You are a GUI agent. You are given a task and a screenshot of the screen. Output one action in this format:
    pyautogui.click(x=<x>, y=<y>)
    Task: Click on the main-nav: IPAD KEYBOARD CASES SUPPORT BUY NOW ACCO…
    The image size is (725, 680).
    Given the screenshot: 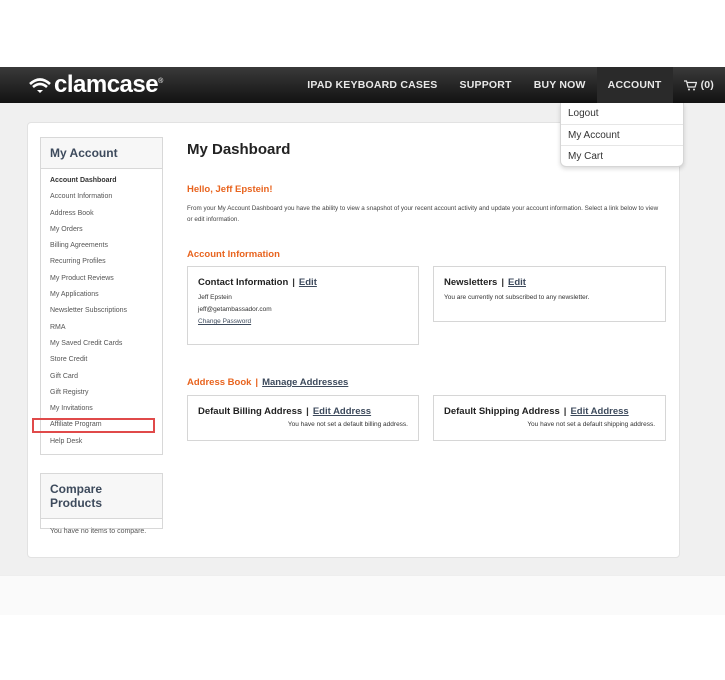 What is the action you would take?
    pyautogui.click(x=510, y=85)
    